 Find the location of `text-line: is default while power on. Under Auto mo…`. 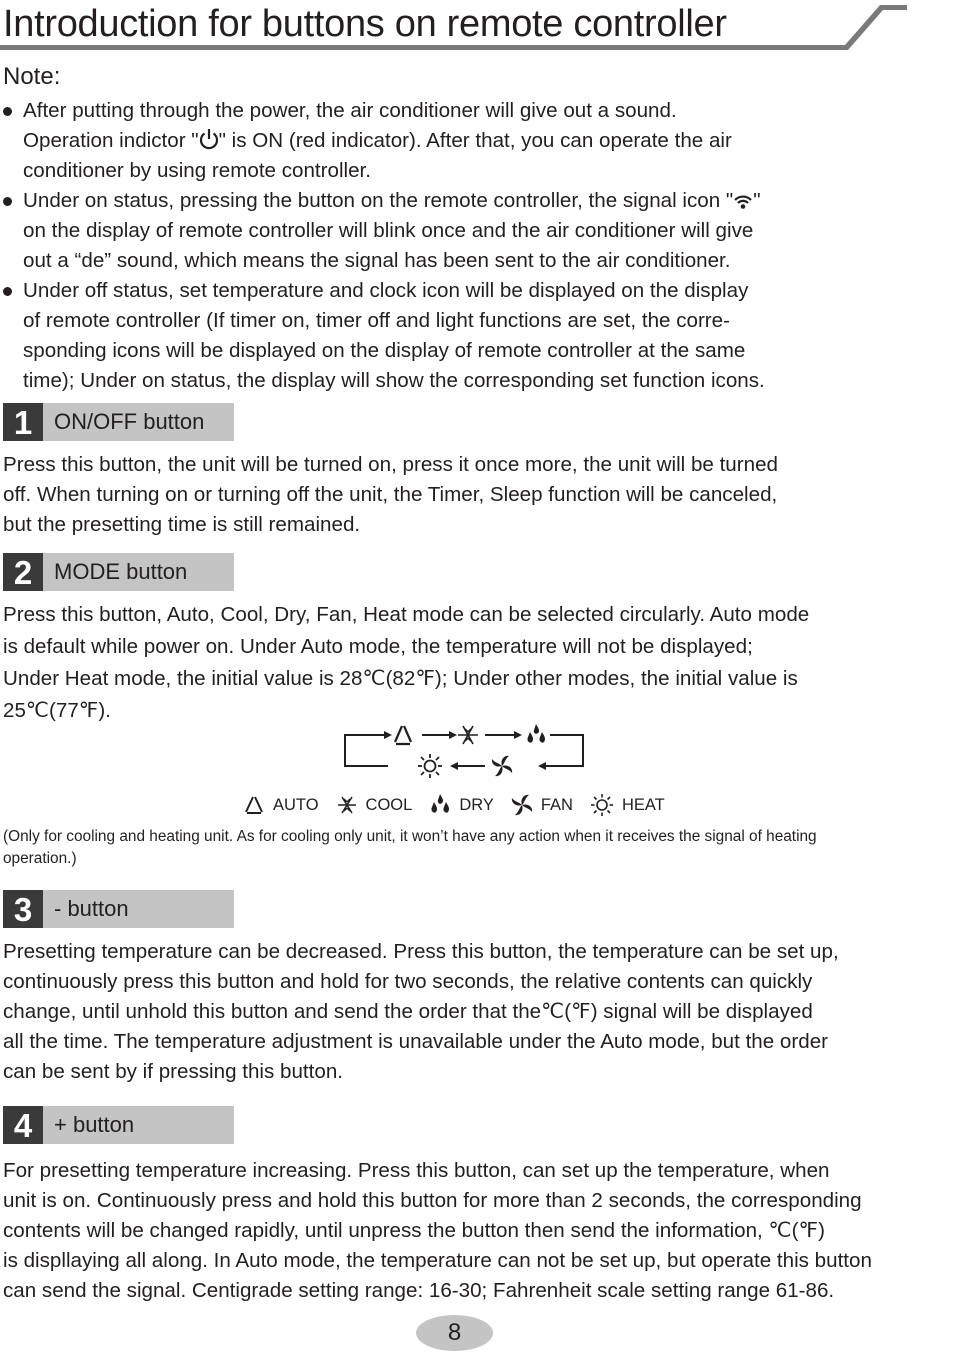

text-line: is default while power on. Under Auto mo… is located at coordinates (378, 646).